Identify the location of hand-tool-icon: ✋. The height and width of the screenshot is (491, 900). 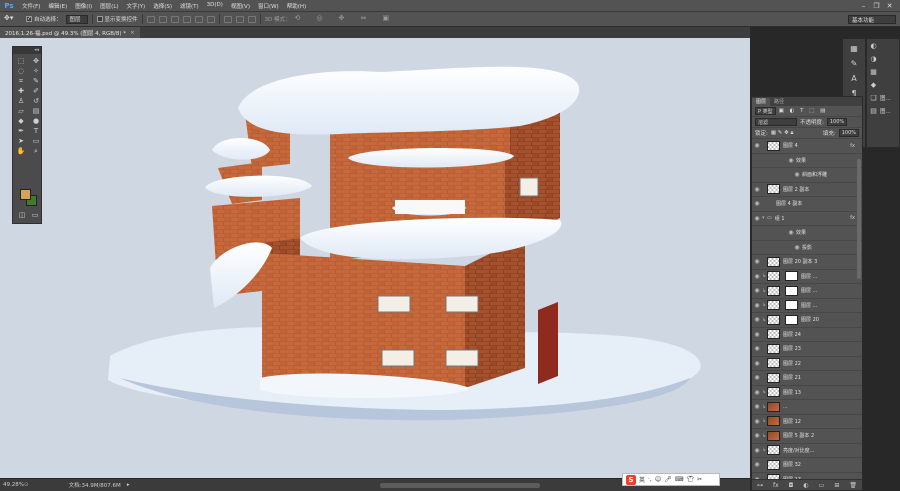
(21, 151).